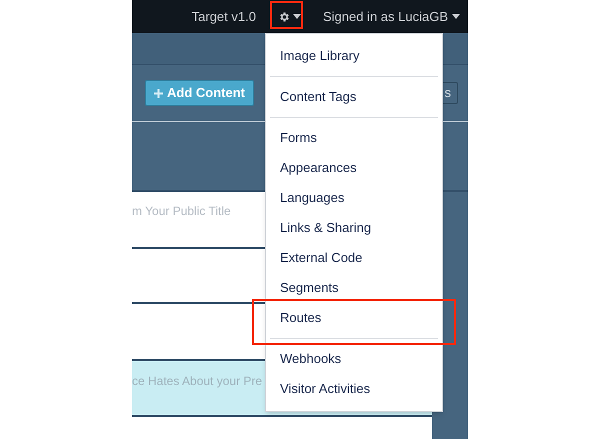 The height and width of the screenshot is (439, 600). I want to click on menu-item: Image Library, so click(354, 56).